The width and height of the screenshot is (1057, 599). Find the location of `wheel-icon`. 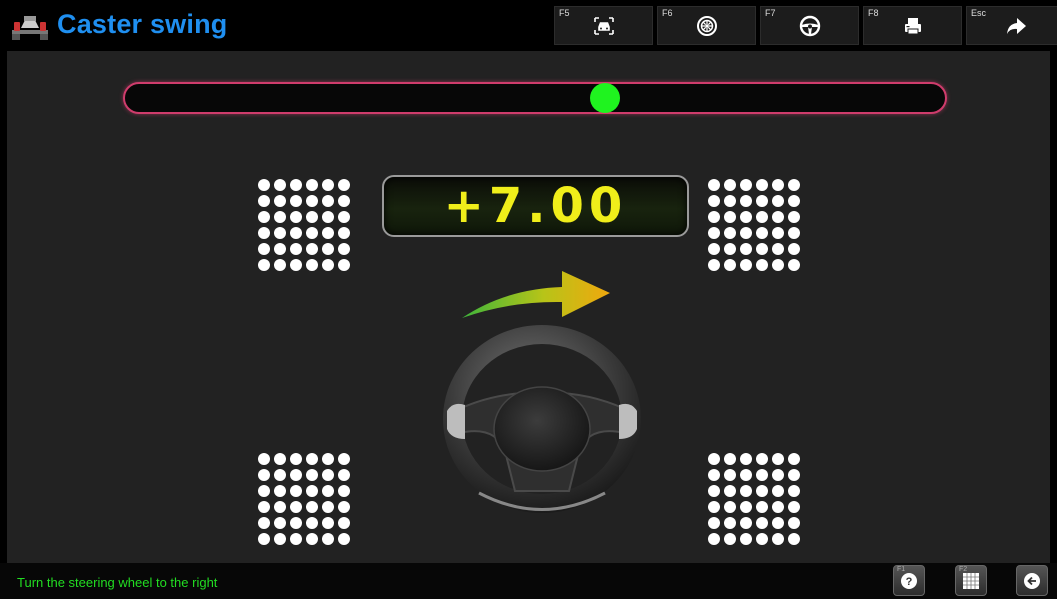

wheel-icon is located at coordinates (706, 25).